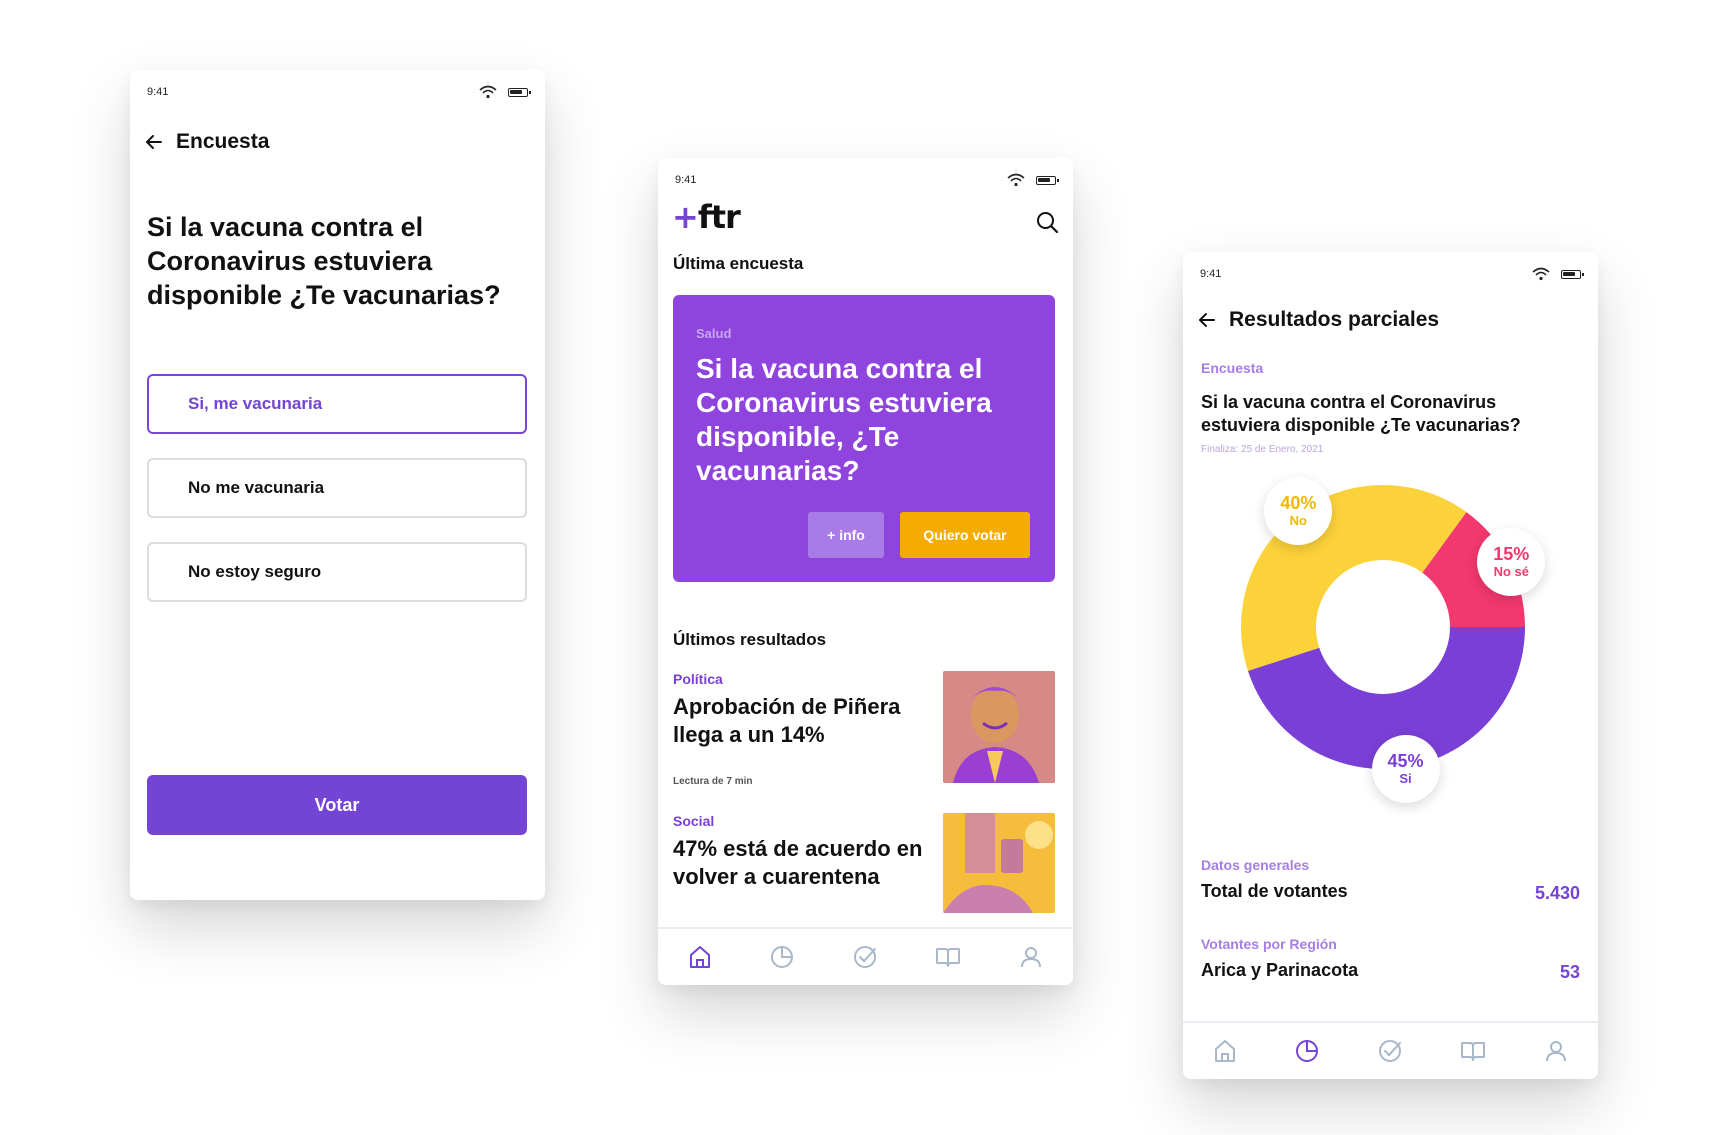 Image resolution: width=1714 pixels, height=1135 pixels. I want to click on survey-label: Encuesta, so click(1232, 368).